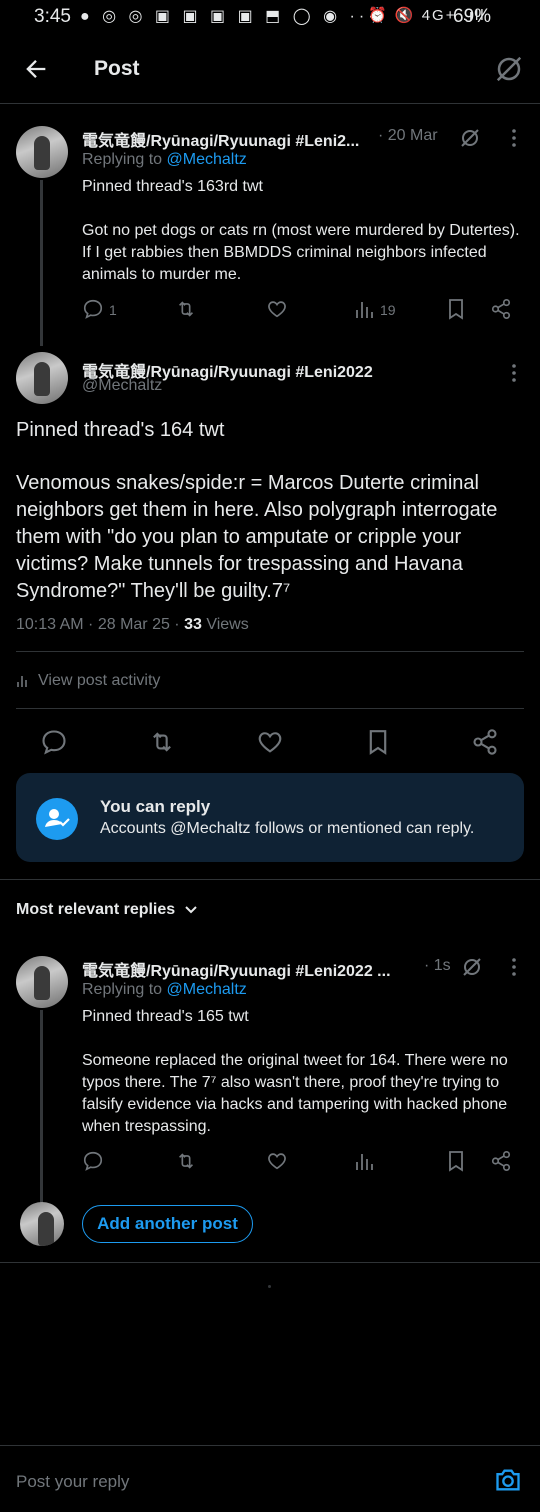 The height and width of the screenshot is (1512, 540). I want to click on reply-card-title: You can reply, so click(155, 806).